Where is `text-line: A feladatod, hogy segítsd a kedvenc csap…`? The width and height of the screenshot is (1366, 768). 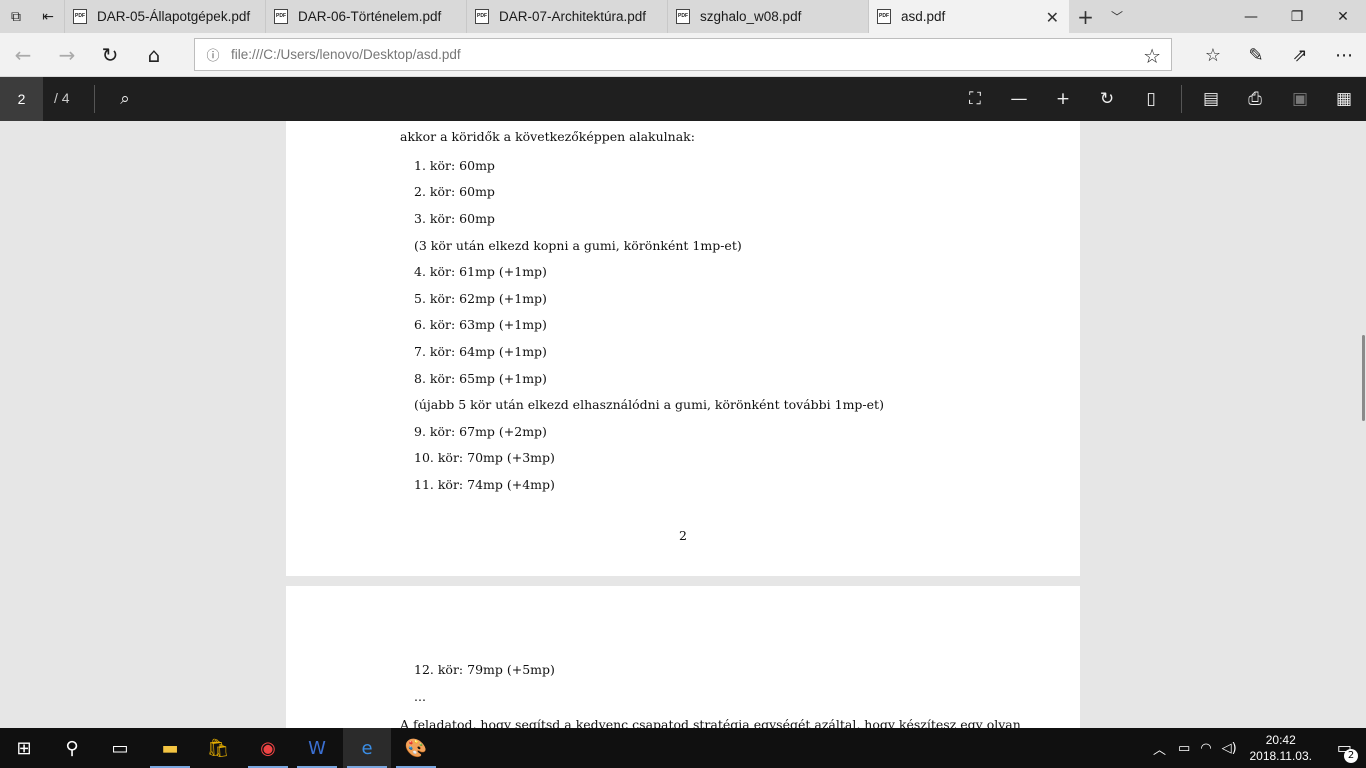 text-line: A feladatod, hogy segítsd a kedvenc csap… is located at coordinates (710, 722).